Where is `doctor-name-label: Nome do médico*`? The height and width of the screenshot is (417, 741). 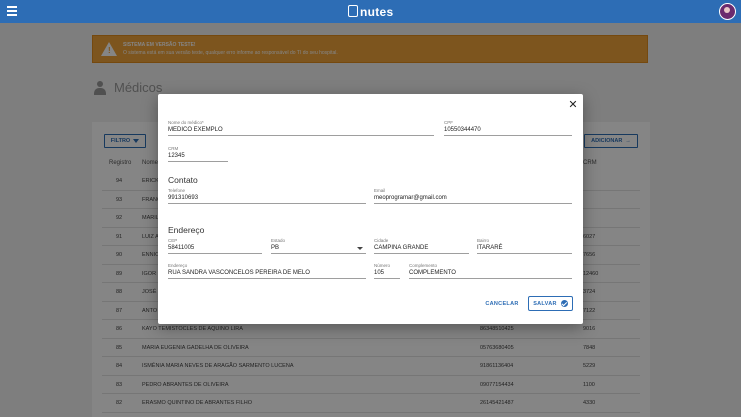
doctor-name-label: Nome do médico* is located at coordinates (186, 122).